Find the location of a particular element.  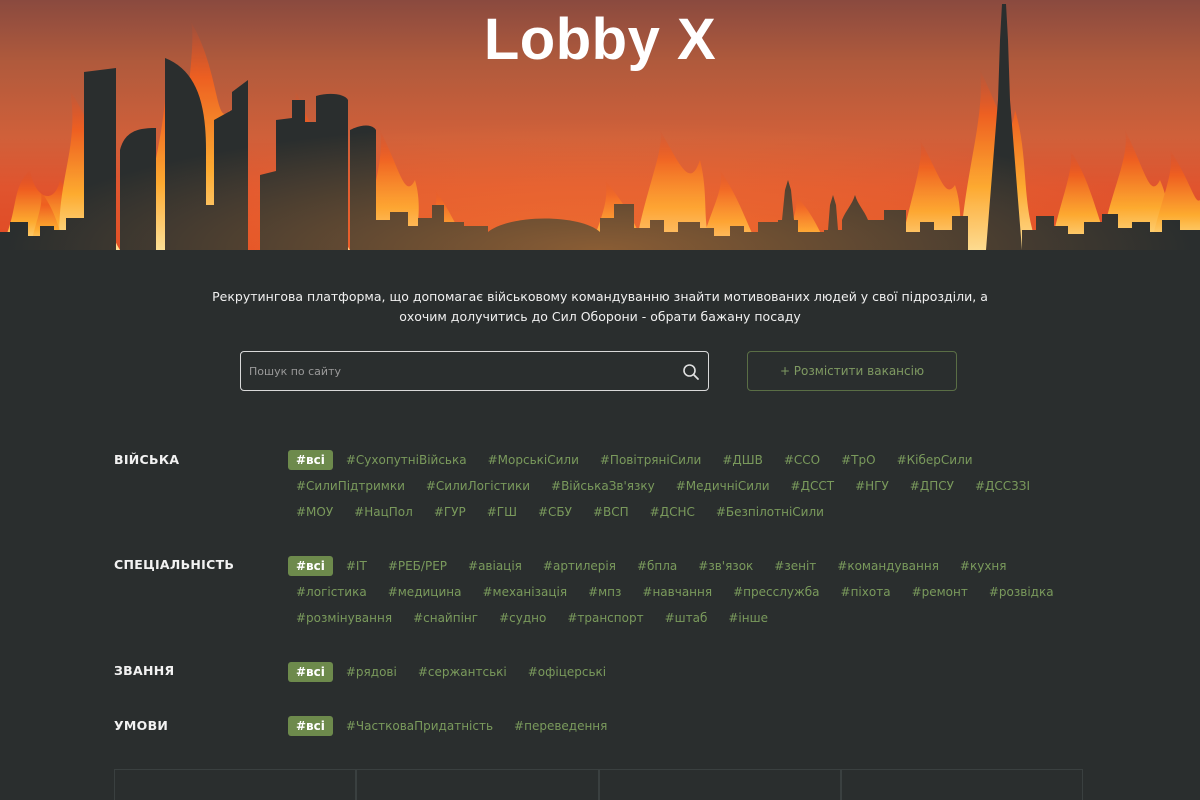

tag-chip: #мпз is located at coordinates (604, 592).